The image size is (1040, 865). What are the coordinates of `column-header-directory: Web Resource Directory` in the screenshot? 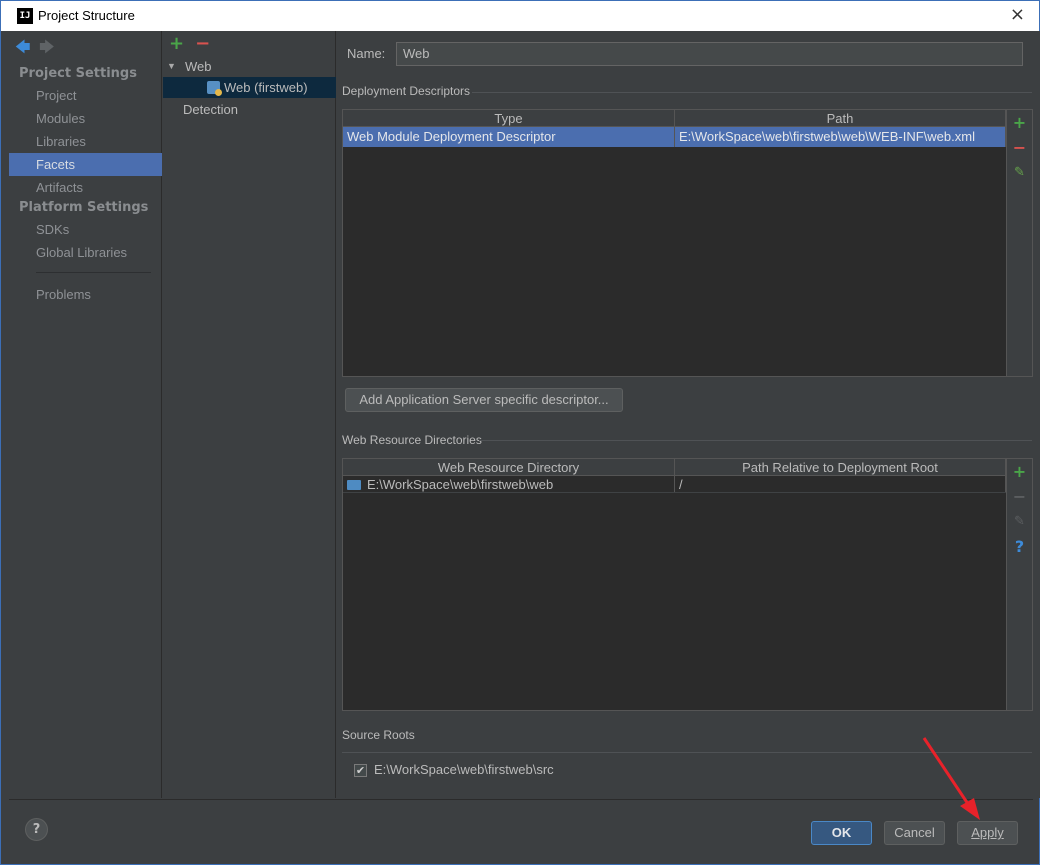 It's located at (509, 467).